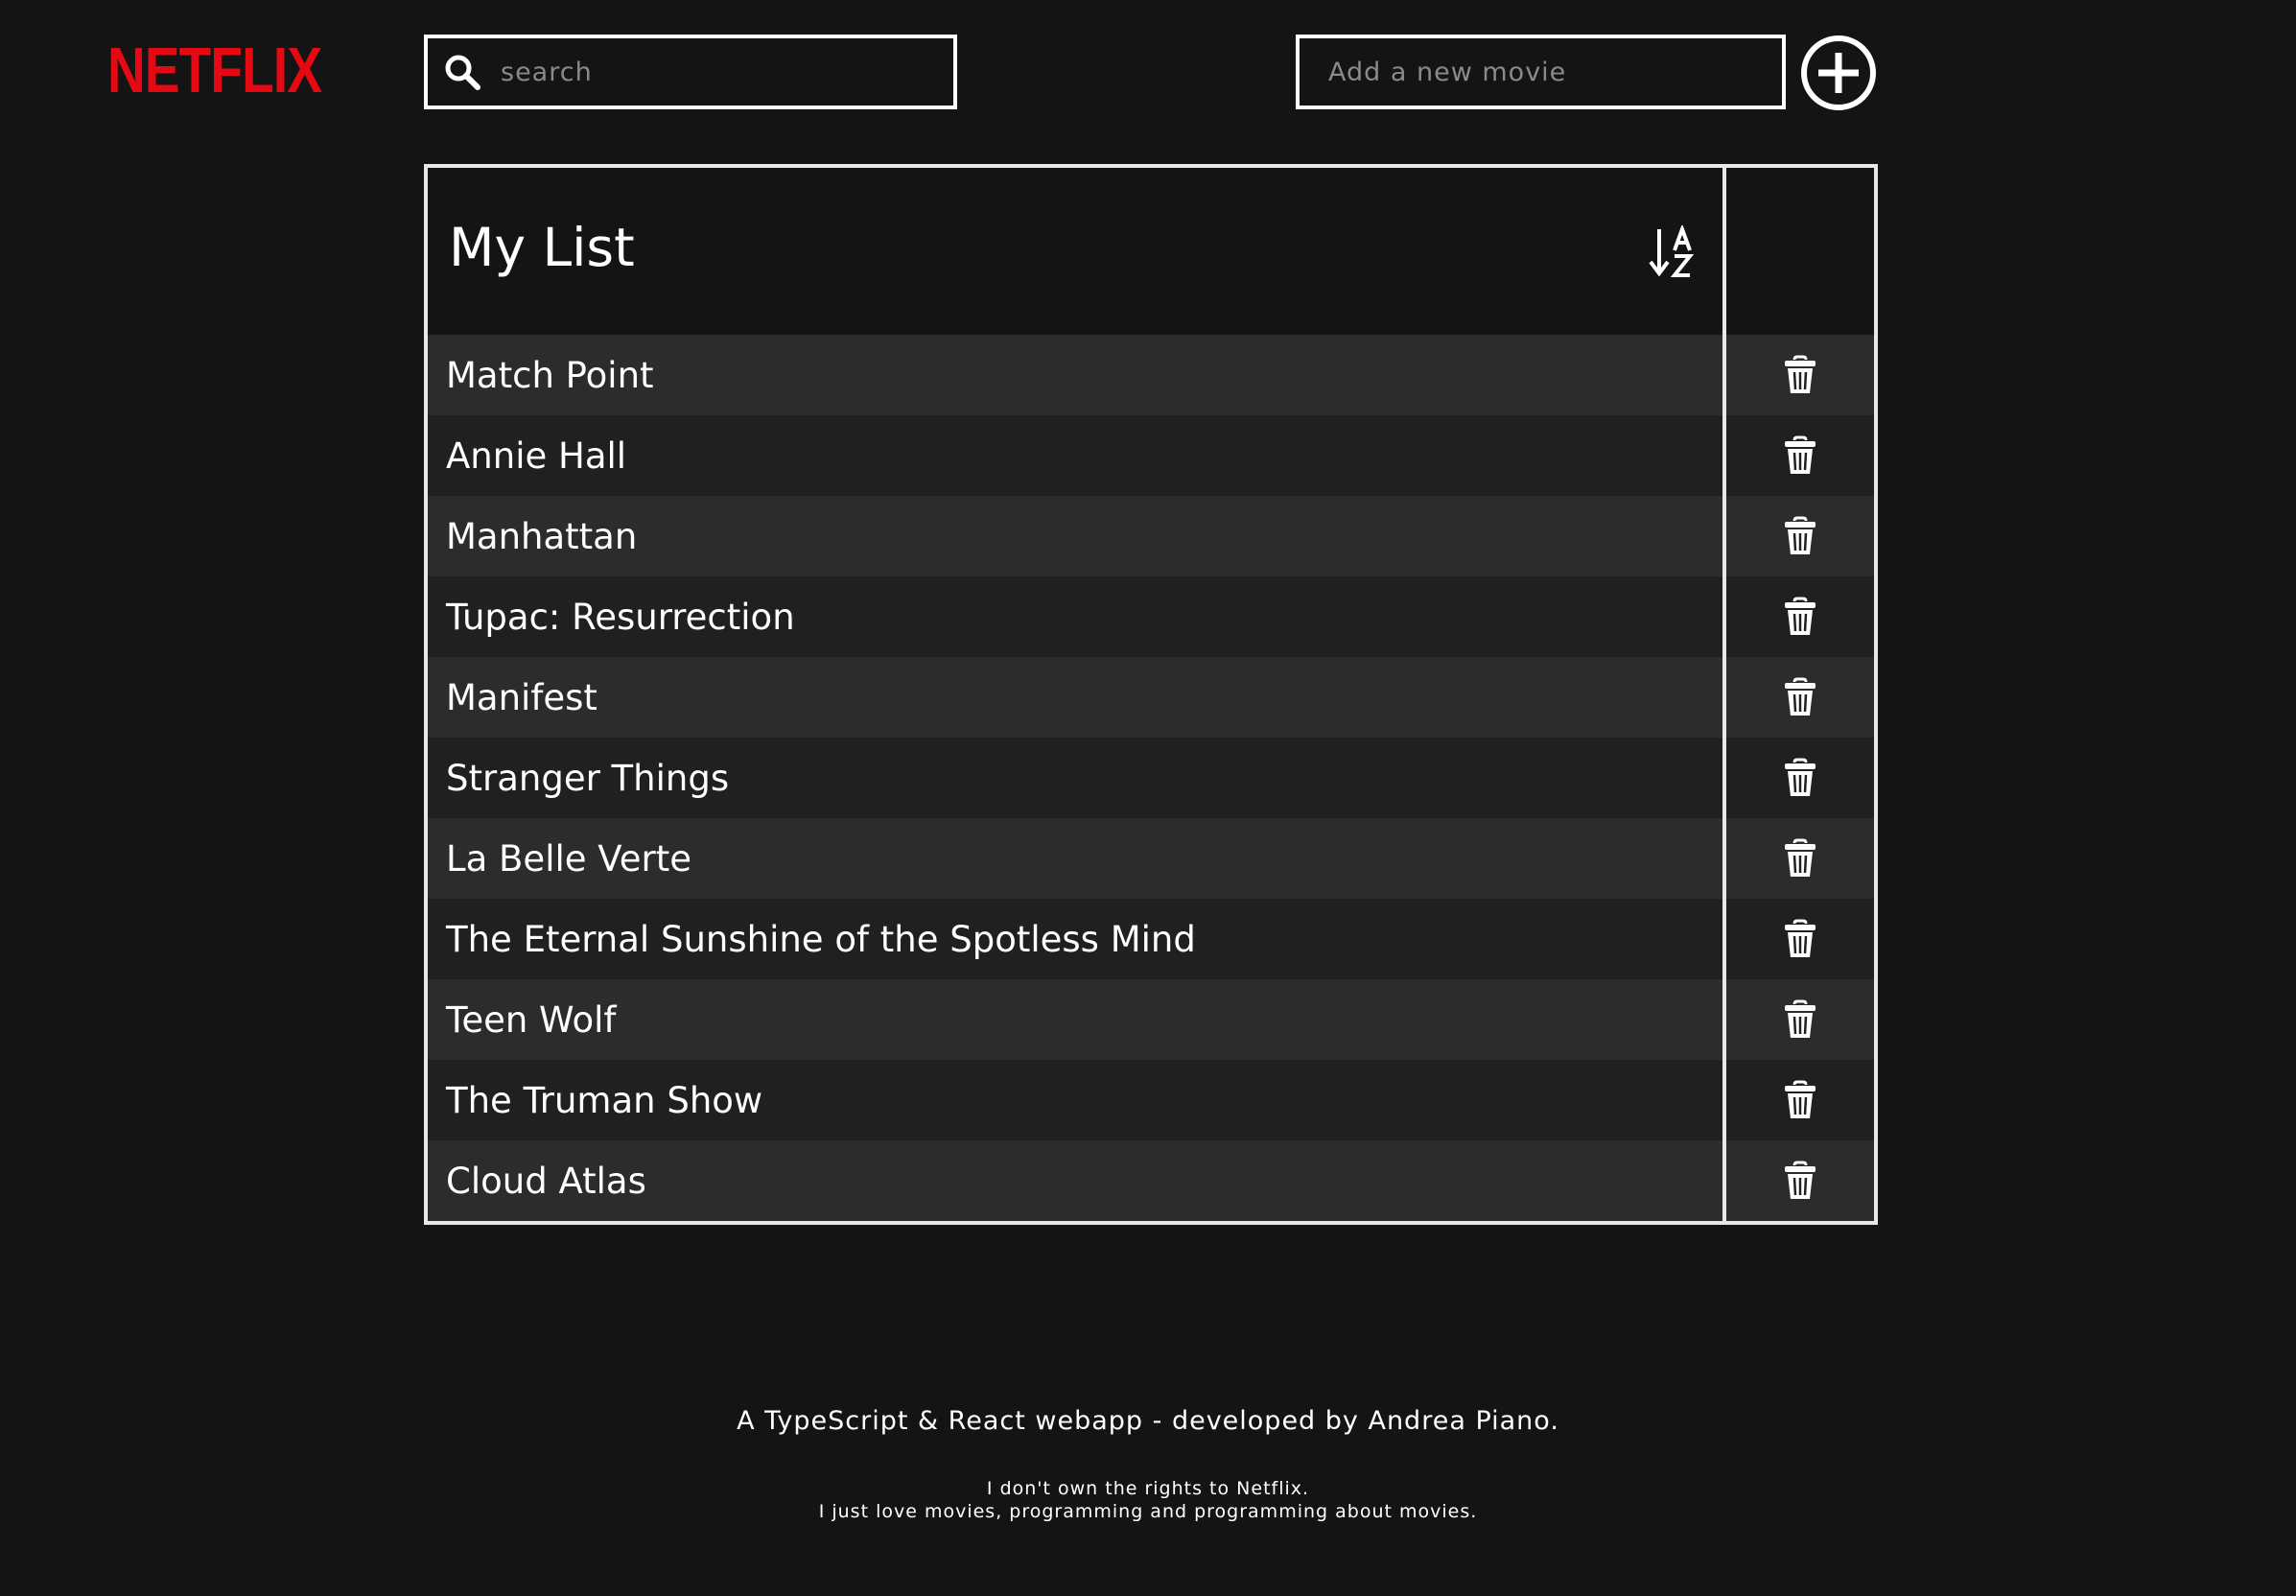  I want to click on footer-disclaimer-line-1: I don't own the rights to Netflix., so click(1148, 1488).